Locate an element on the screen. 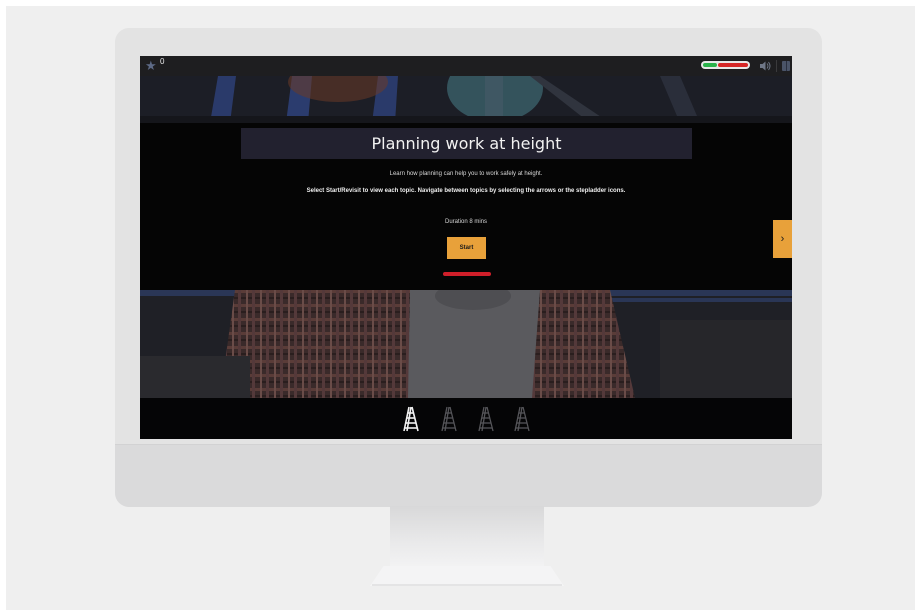  duration-text: Duration 8 mins is located at coordinates (466, 222).